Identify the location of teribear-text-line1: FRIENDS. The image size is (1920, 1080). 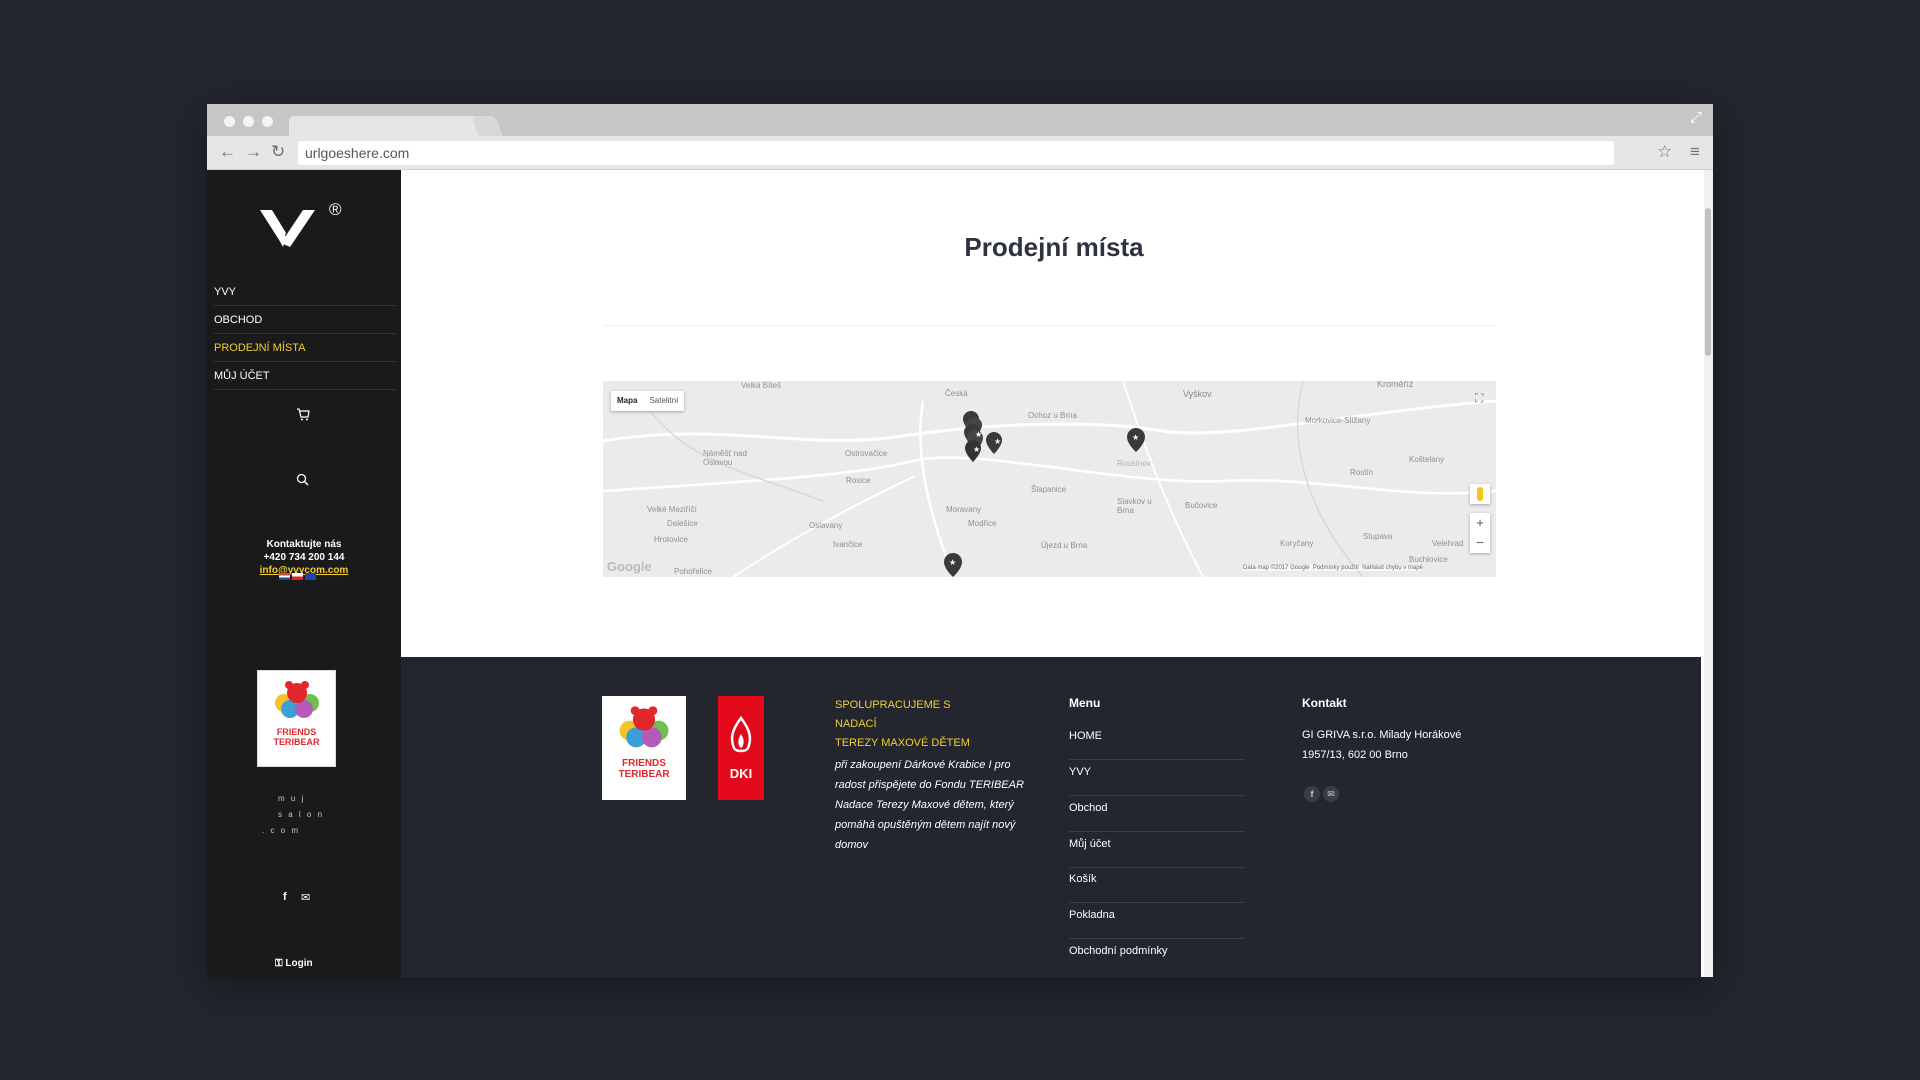
(296, 732).